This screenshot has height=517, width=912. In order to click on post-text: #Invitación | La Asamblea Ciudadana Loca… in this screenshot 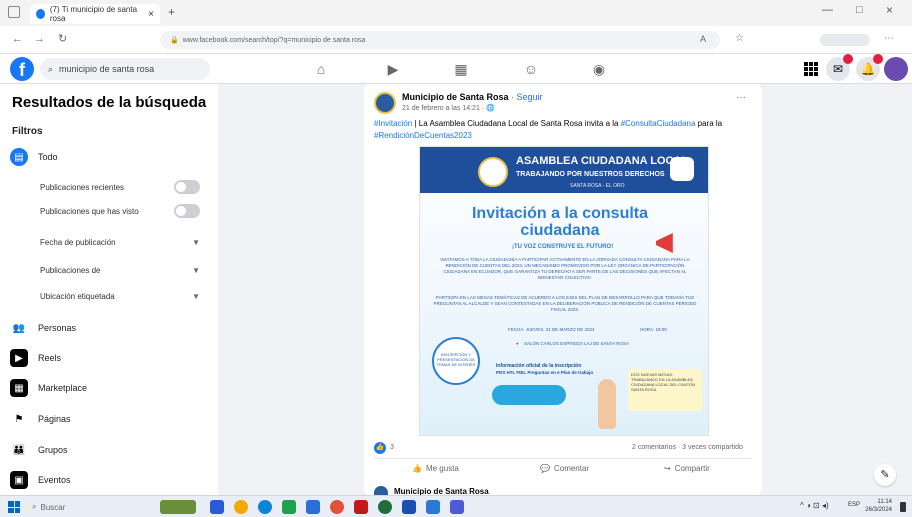, I will do `click(564, 130)`.